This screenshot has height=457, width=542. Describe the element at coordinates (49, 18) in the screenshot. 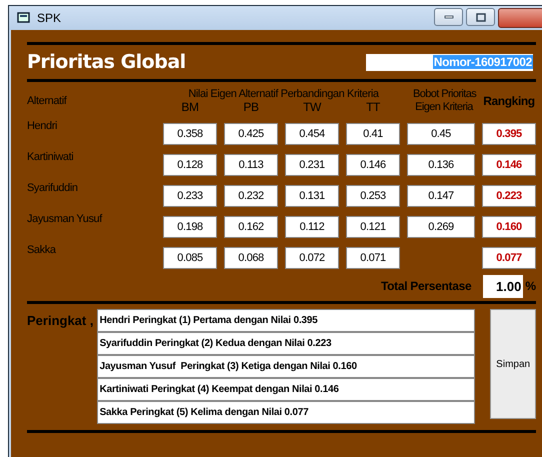

I see `window-title: SPK` at that location.